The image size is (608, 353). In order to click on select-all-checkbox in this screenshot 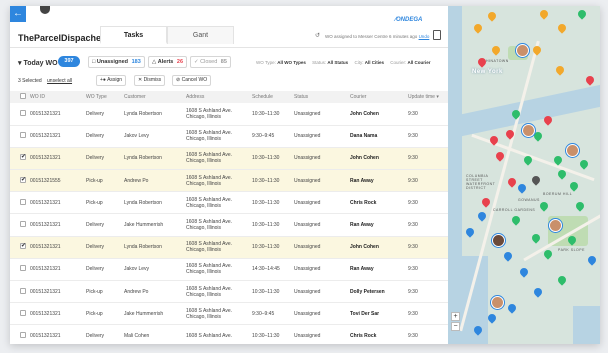, I will do `click(23, 96)`.